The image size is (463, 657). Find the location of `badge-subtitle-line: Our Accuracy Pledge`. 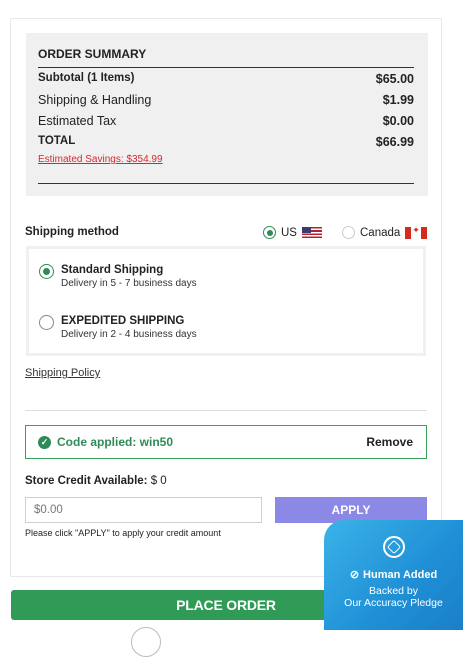

badge-subtitle-line: Our Accuracy Pledge is located at coordinates (393, 603).